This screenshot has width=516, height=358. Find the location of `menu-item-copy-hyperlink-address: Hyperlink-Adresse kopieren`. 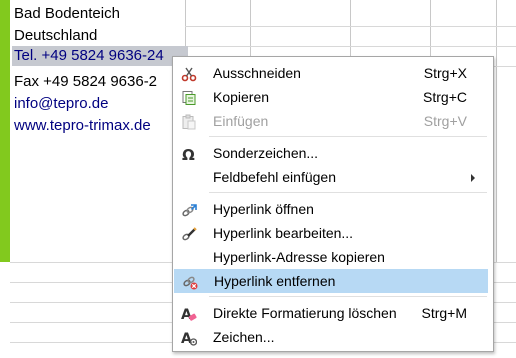

menu-item-copy-hyperlink-address: Hyperlink-Adresse kopieren is located at coordinates (333, 257).